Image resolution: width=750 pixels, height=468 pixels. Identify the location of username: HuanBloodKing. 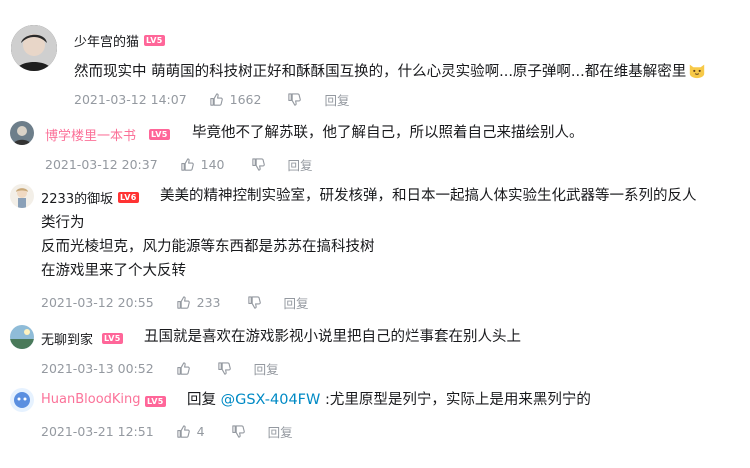
(91, 399).